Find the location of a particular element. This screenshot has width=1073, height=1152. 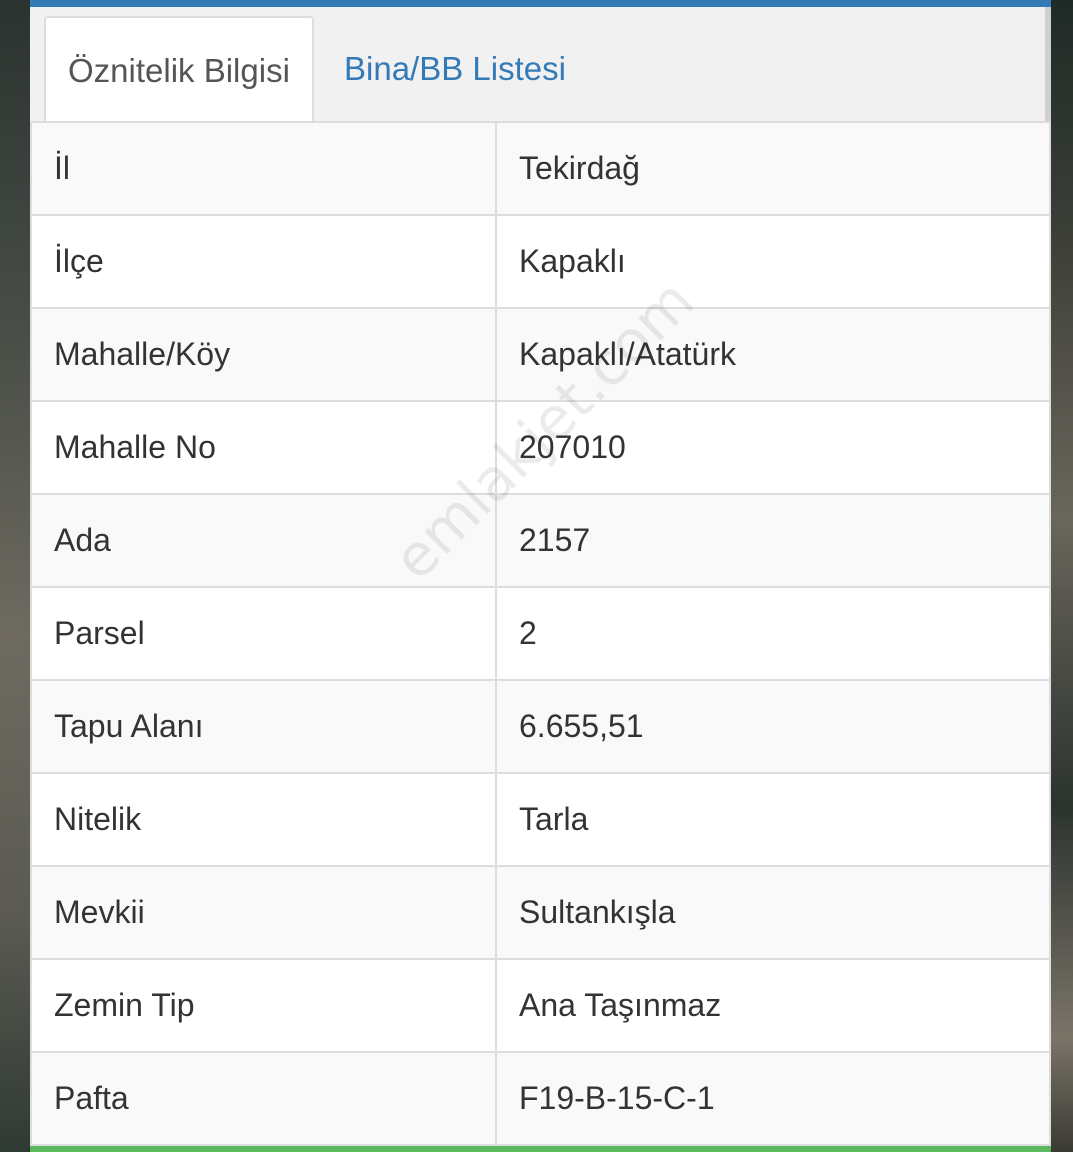

row-value: Tekirdağ is located at coordinates (773, 168).